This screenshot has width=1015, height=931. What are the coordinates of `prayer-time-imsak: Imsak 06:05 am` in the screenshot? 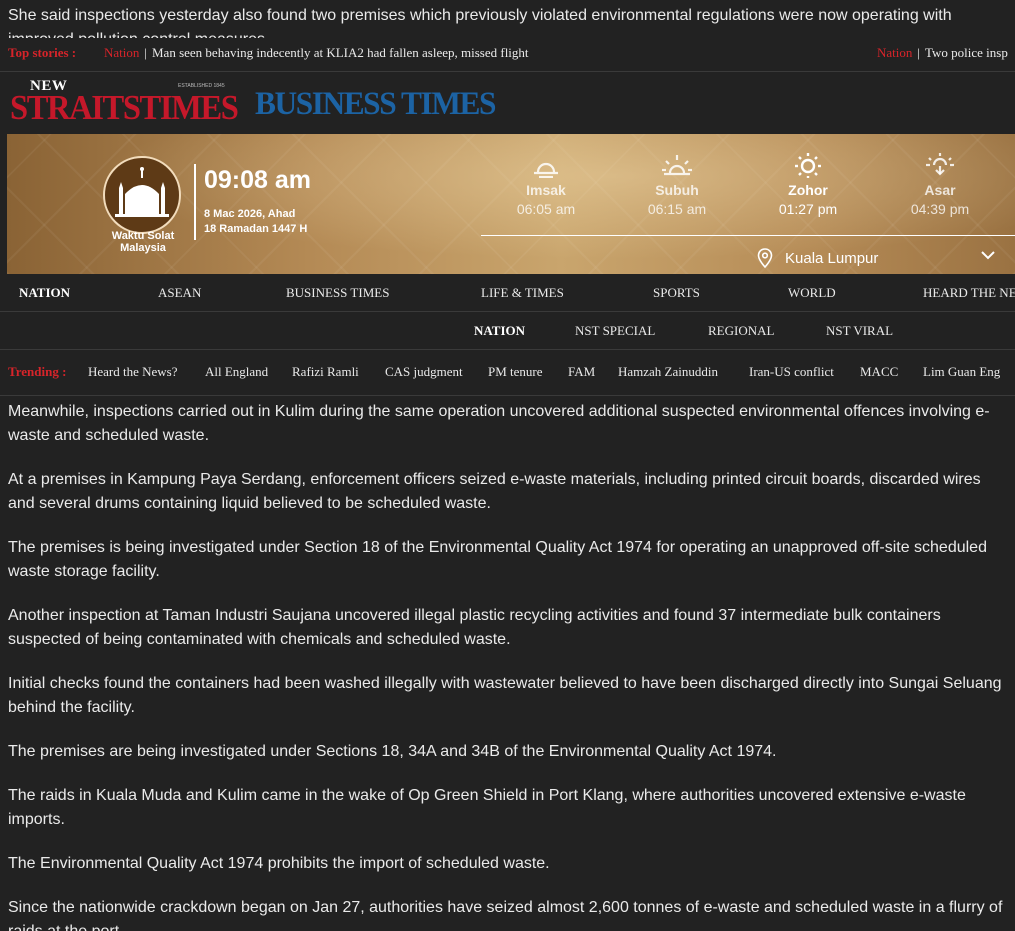 It's located at (546, 184).